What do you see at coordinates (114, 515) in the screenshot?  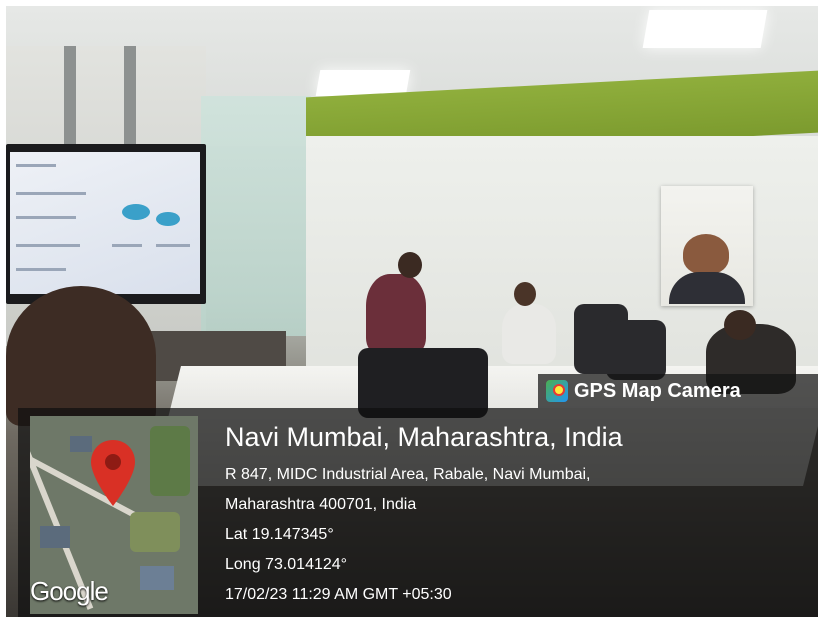 I see `map-thumbnail: Google` at bounding box center [114, 515].